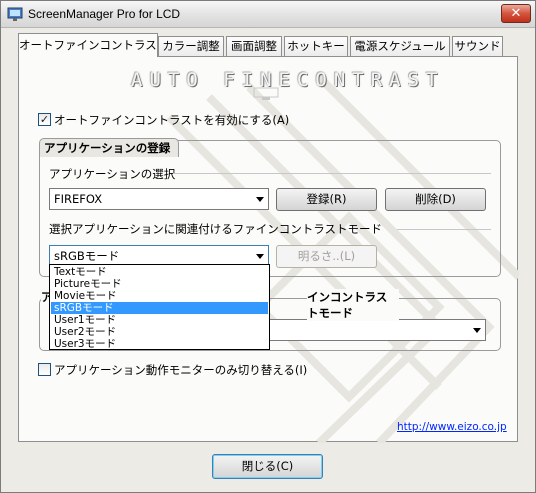 This screenshot has height=493, width=536. I want to click on close-button: 閉じる(C), so click(267, 466).